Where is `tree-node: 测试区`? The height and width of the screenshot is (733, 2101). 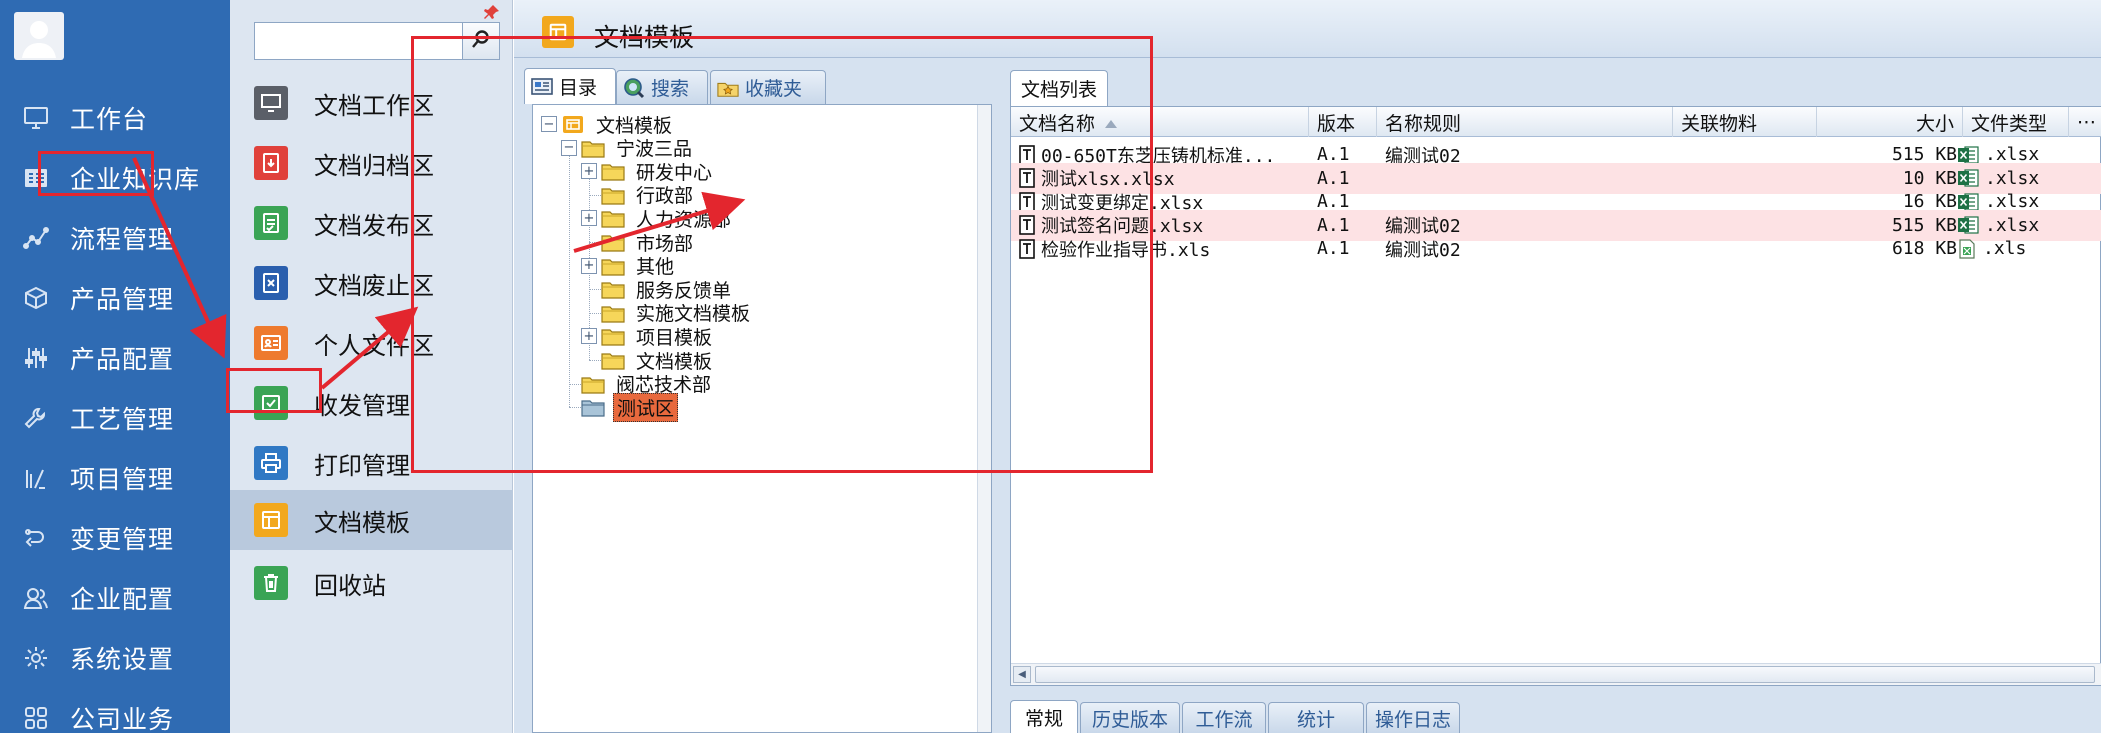 tree-node: 测试区 is located at coordinates (620, 407).